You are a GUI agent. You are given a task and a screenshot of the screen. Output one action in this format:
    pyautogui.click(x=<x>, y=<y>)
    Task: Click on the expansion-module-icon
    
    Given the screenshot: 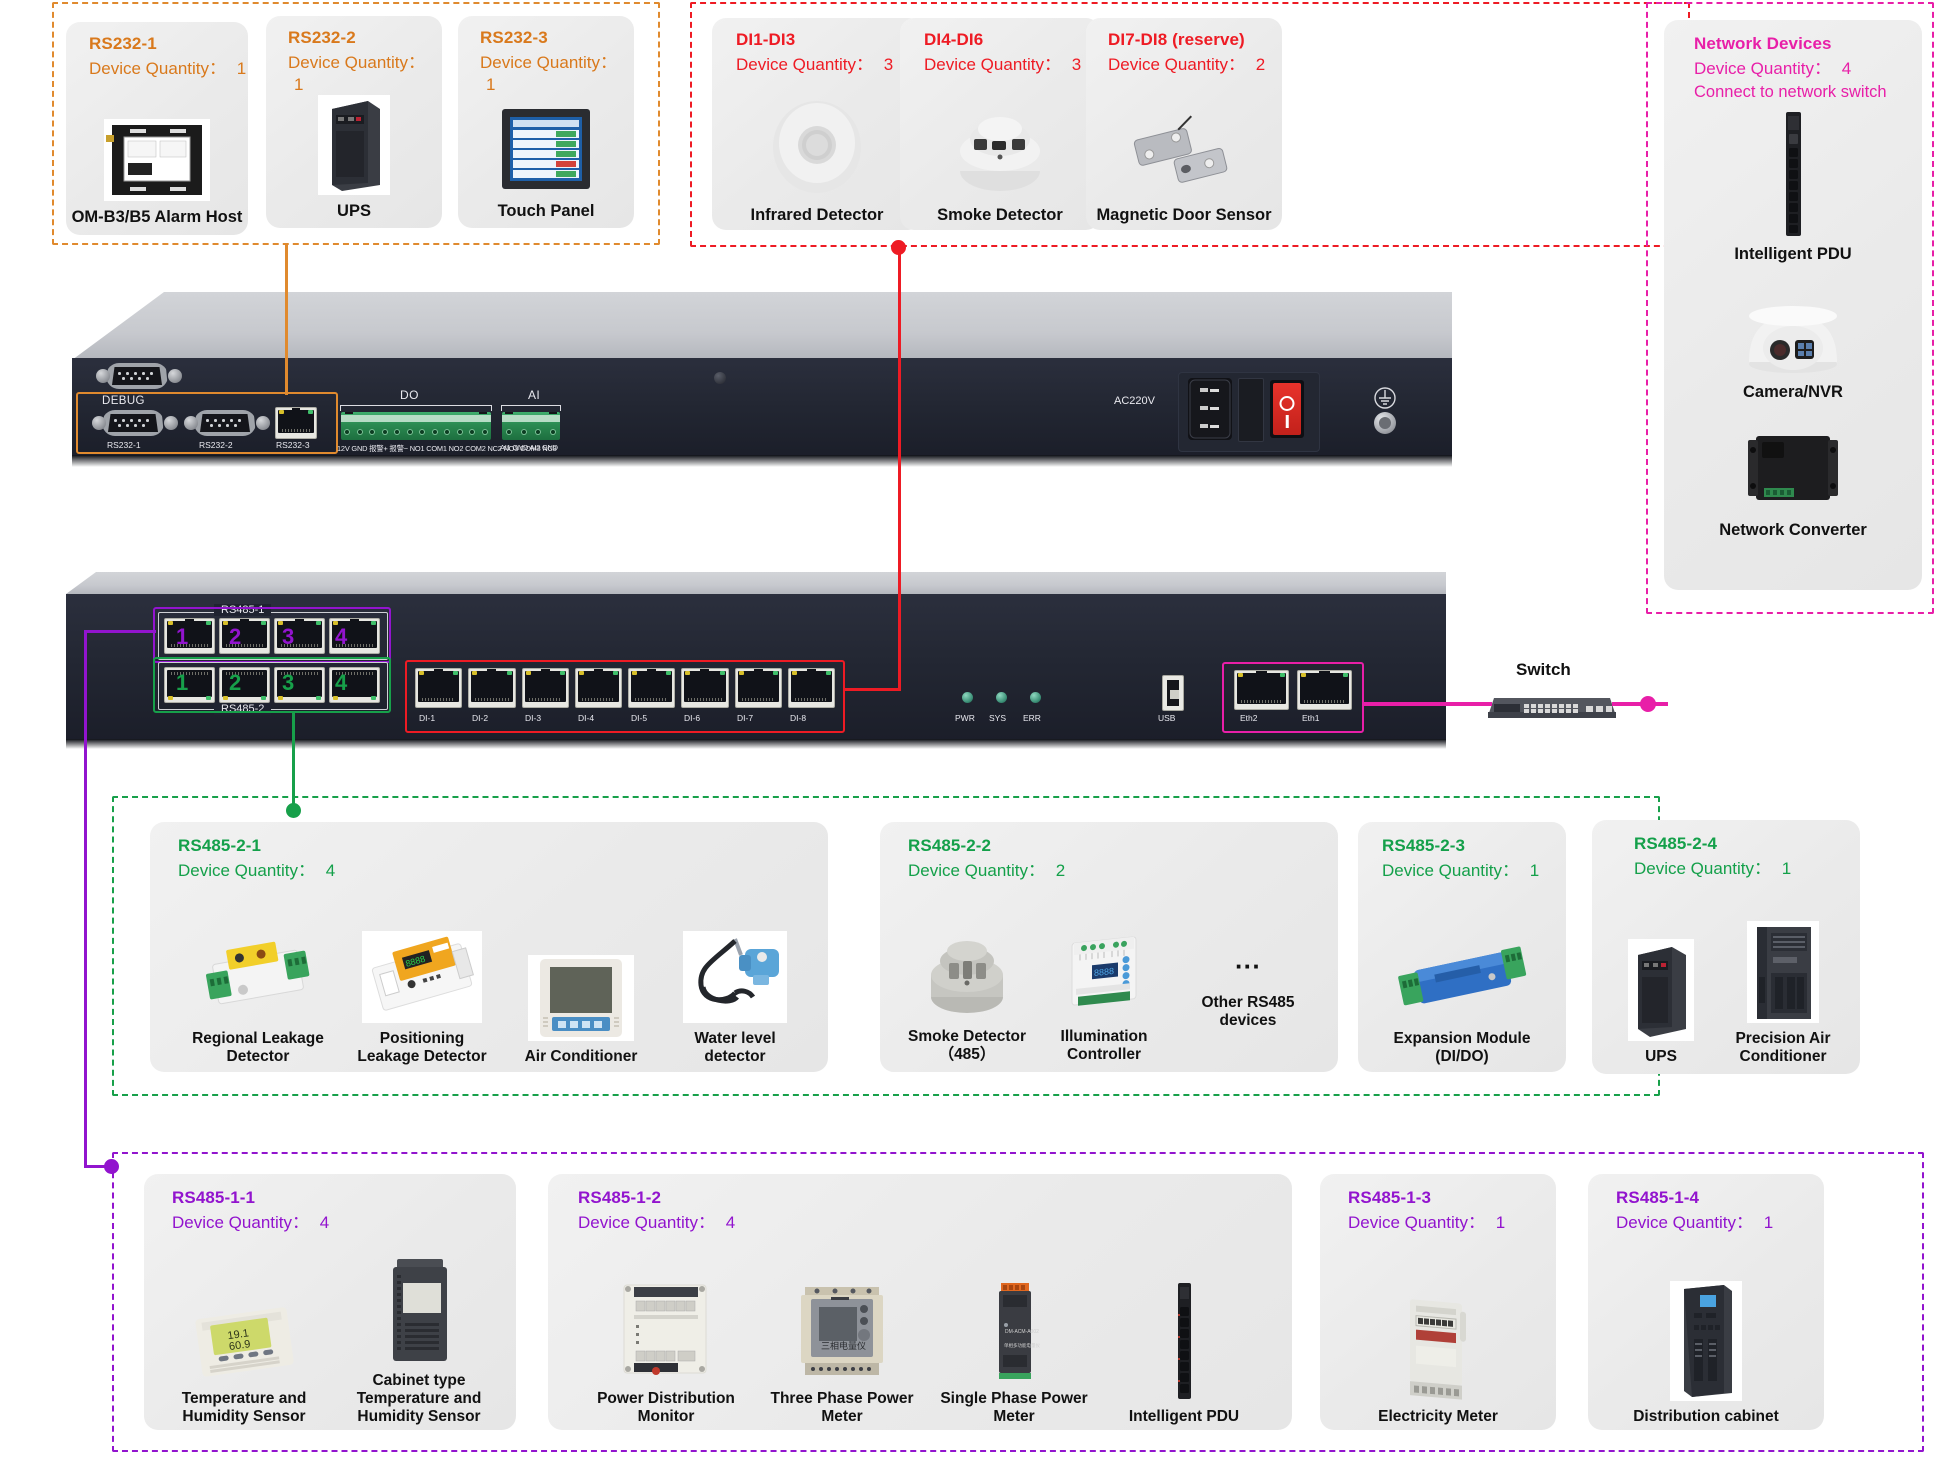 What is the action you would take?
    pyautogui.click(x=1462, y=980)
    